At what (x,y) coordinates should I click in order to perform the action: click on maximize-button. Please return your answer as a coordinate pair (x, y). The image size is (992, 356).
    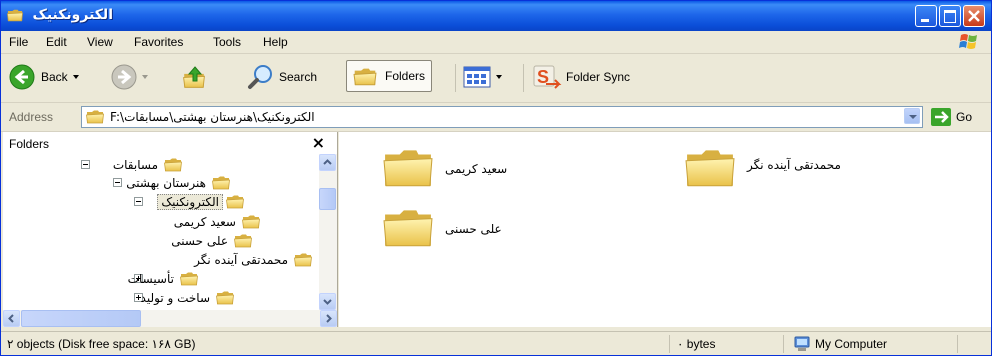
    Looking at the image, I should click on (950, 16).